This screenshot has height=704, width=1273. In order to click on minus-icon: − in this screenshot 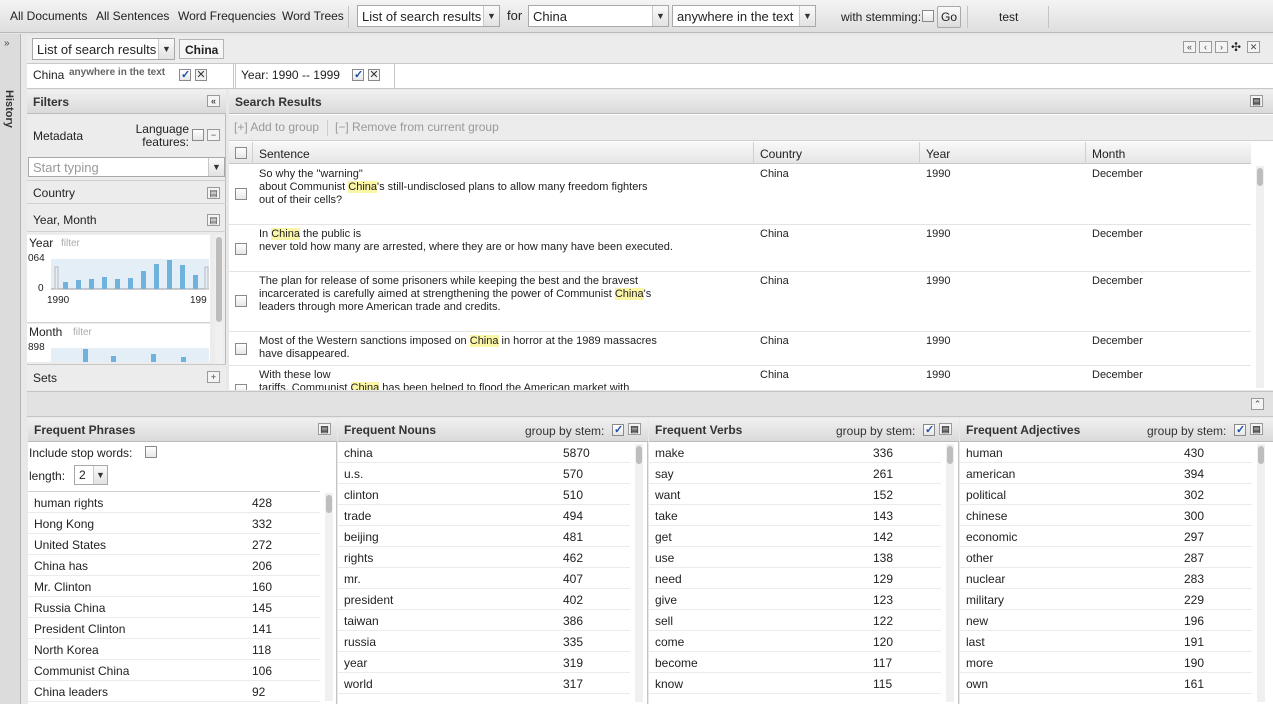, I will do `click(213, 135)`.